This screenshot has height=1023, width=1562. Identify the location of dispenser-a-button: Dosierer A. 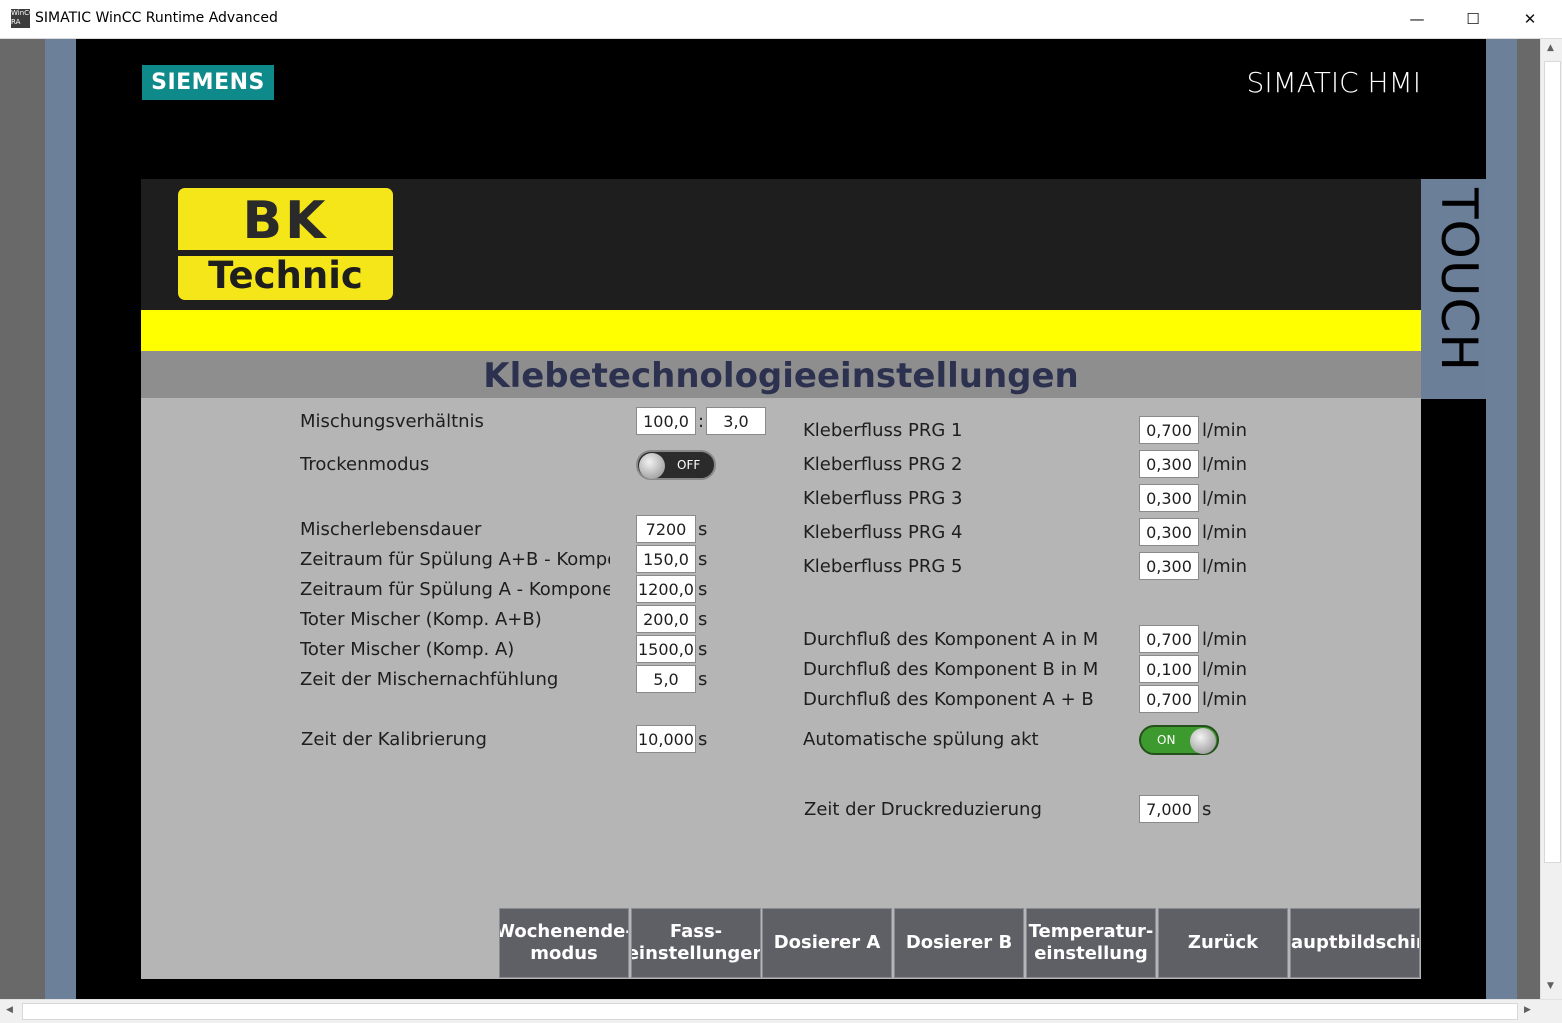
(827, 943).